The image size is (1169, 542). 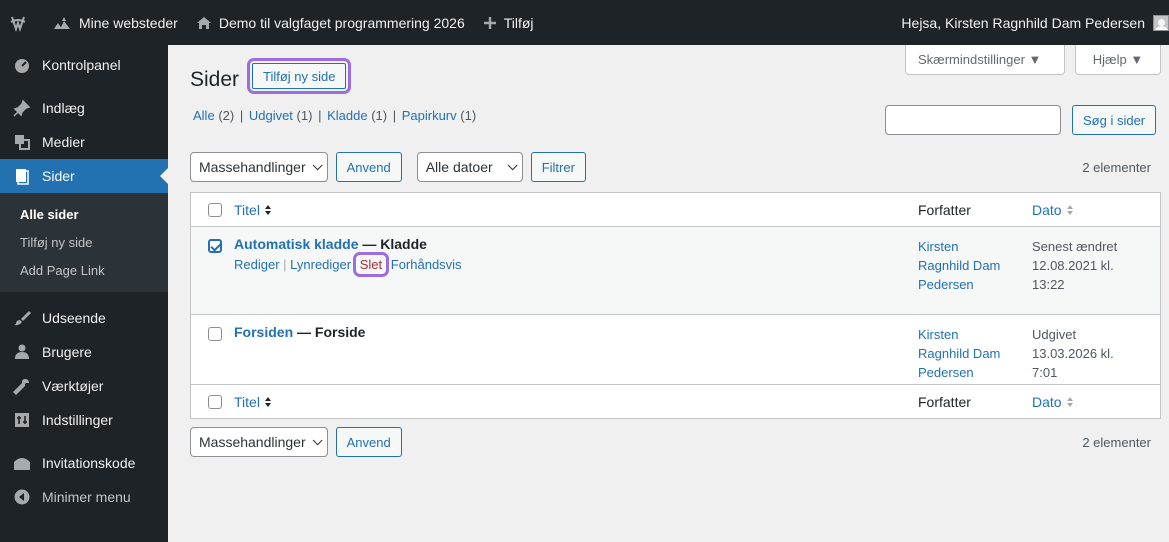 I want to click on sidebar-item-label: Værktøjer, so click(x=73, y=386).